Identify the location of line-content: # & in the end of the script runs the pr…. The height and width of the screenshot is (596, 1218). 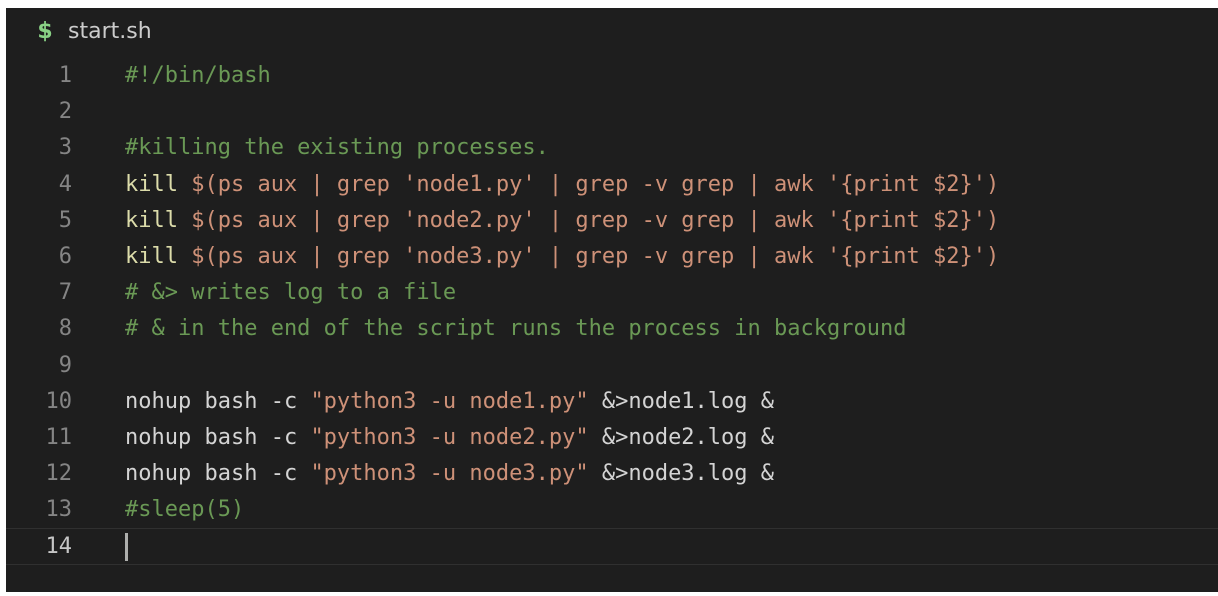
(515, 329).